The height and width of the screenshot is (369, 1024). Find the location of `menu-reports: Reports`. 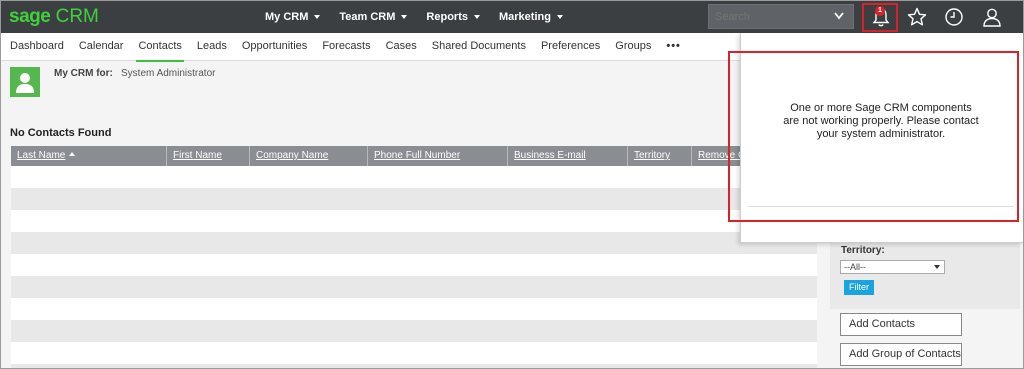

menu-reports: Reports is located at coordinates (453, 17).